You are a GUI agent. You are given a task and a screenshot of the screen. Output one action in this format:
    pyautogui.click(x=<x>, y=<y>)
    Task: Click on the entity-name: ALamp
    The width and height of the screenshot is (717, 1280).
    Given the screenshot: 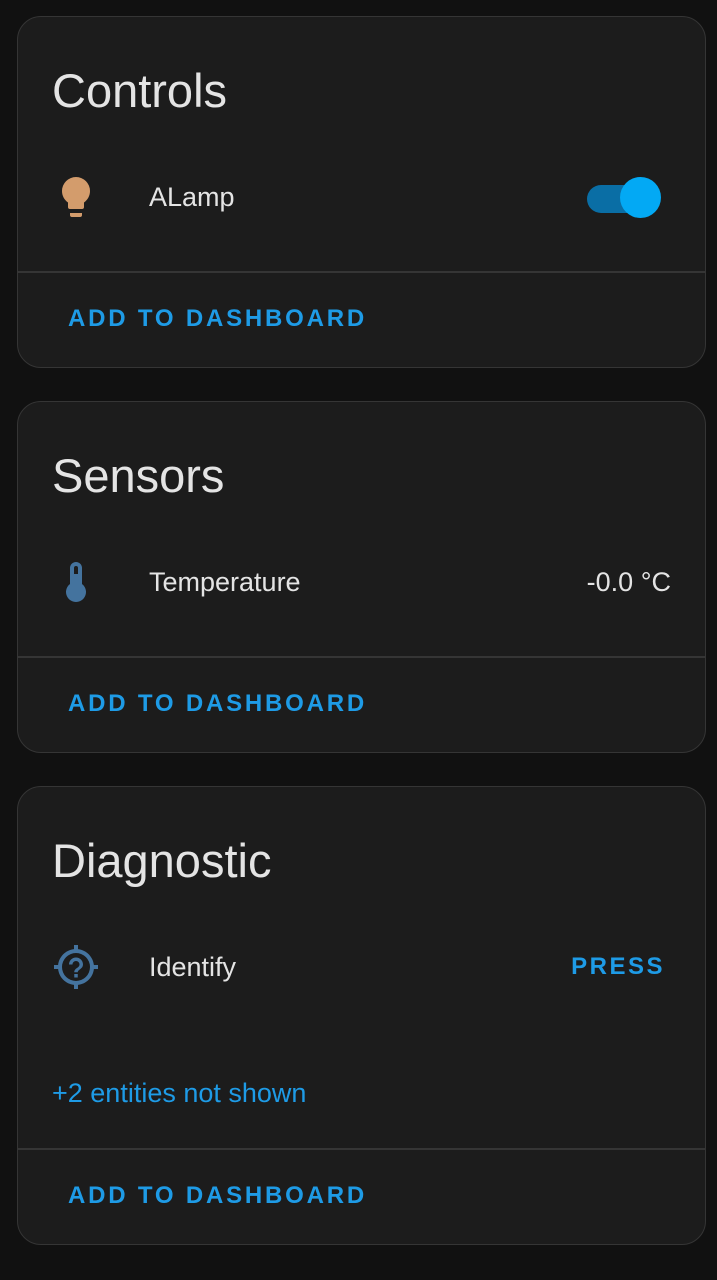 What is the action you would take?
    pyautogui.click(x=192, y=197)
    